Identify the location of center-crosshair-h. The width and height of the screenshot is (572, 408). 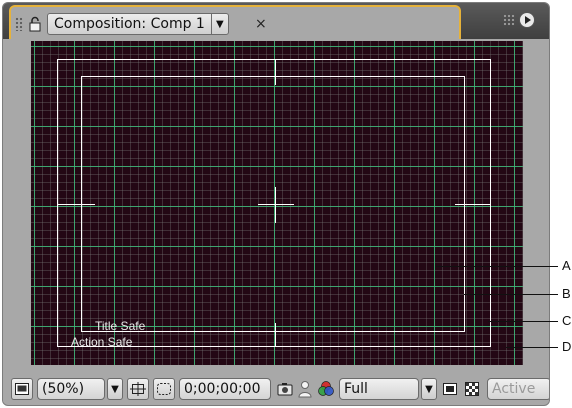
(276, 204).